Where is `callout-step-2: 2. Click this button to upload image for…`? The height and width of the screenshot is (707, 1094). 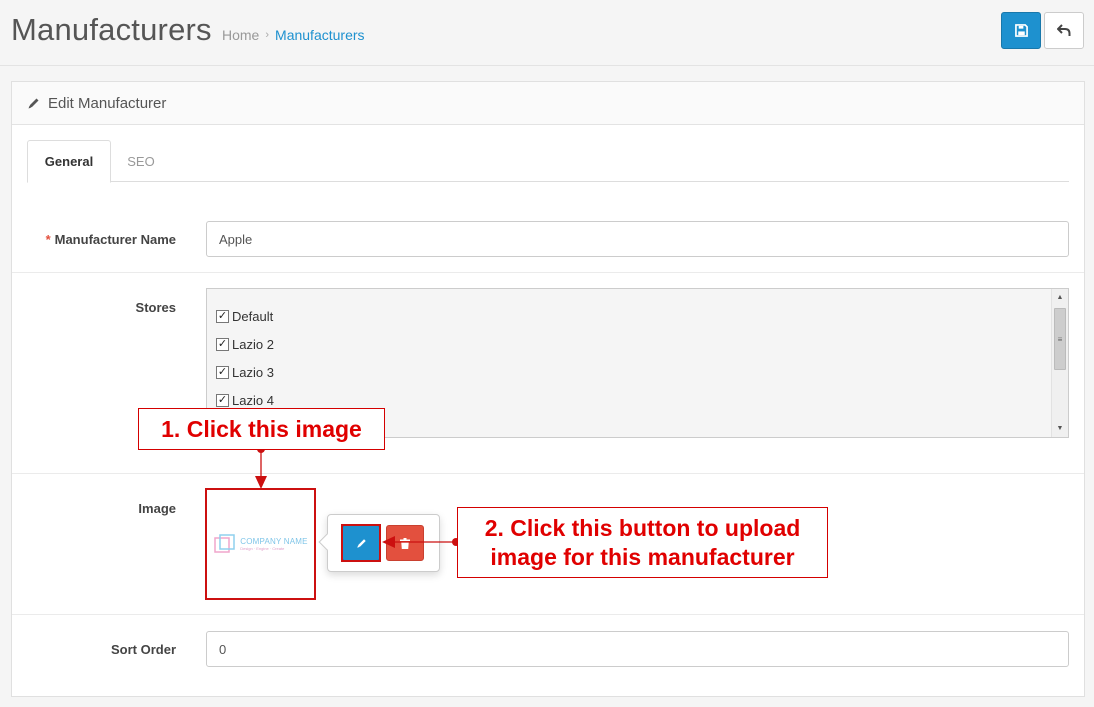 callout-step-2: 2. Click this button to upload image for… is located at coordinates (642, 542).